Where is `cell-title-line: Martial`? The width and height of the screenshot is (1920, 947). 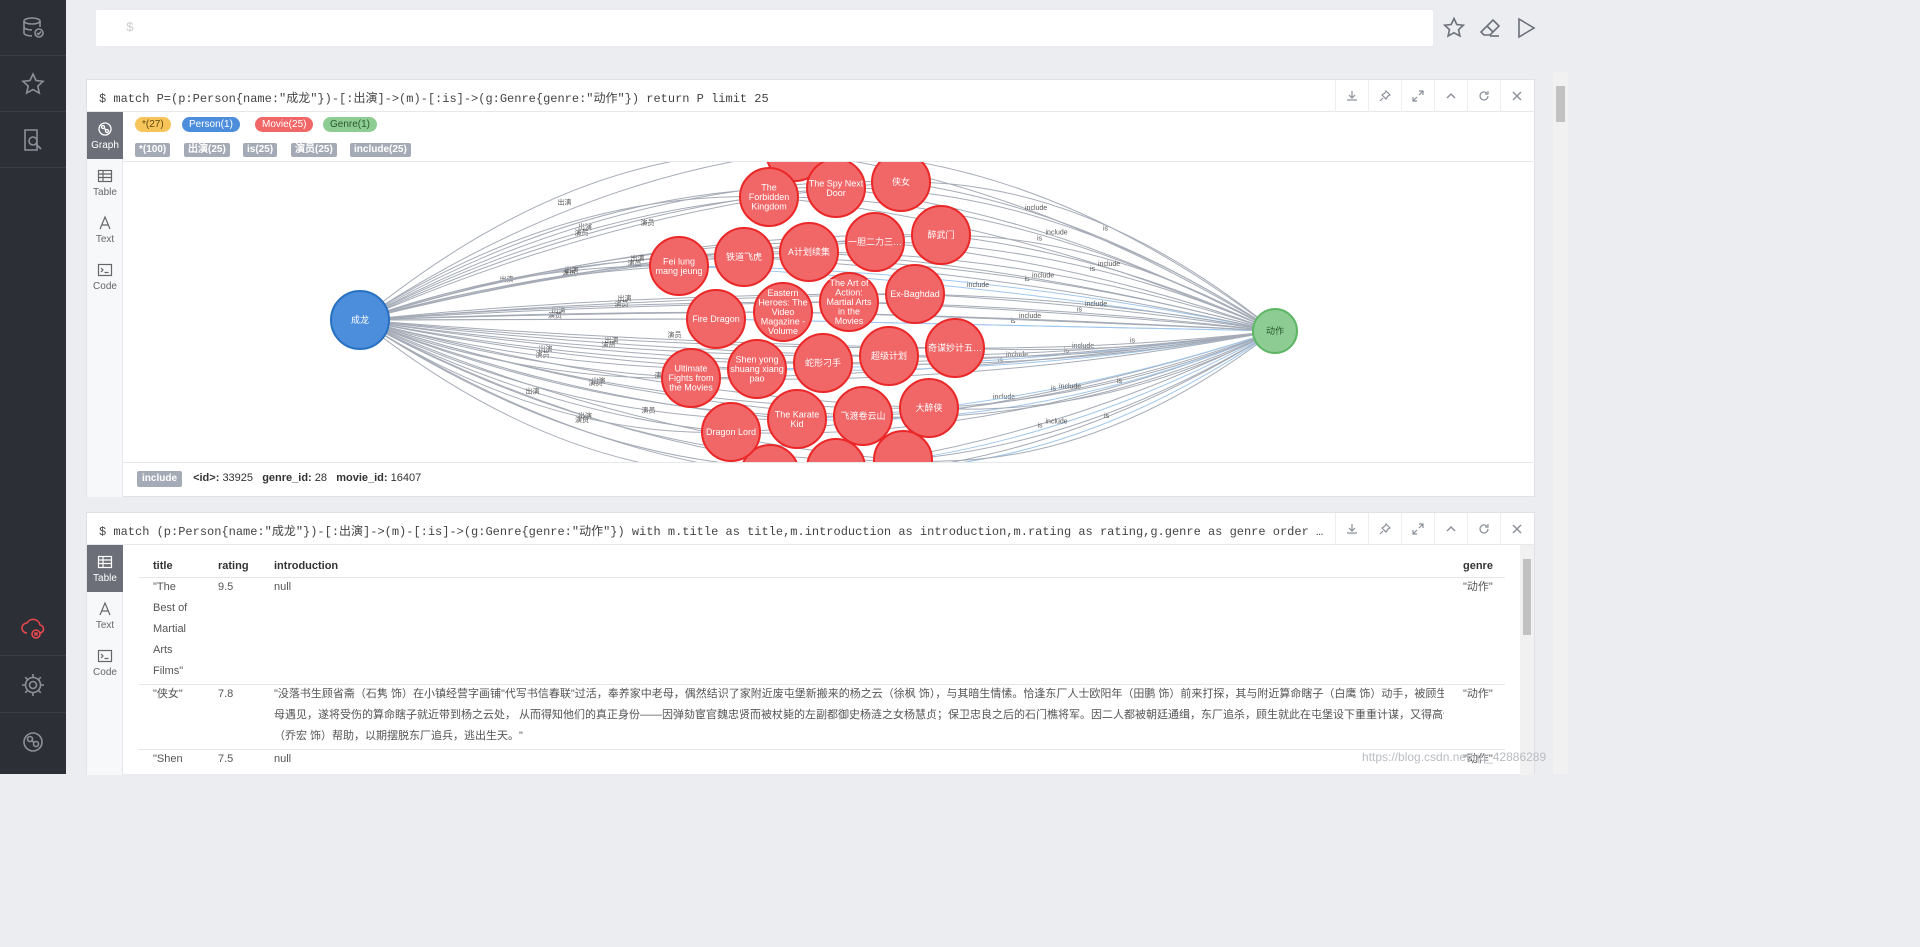
cell-title-line: Martial is located at coordinates (170, 629).